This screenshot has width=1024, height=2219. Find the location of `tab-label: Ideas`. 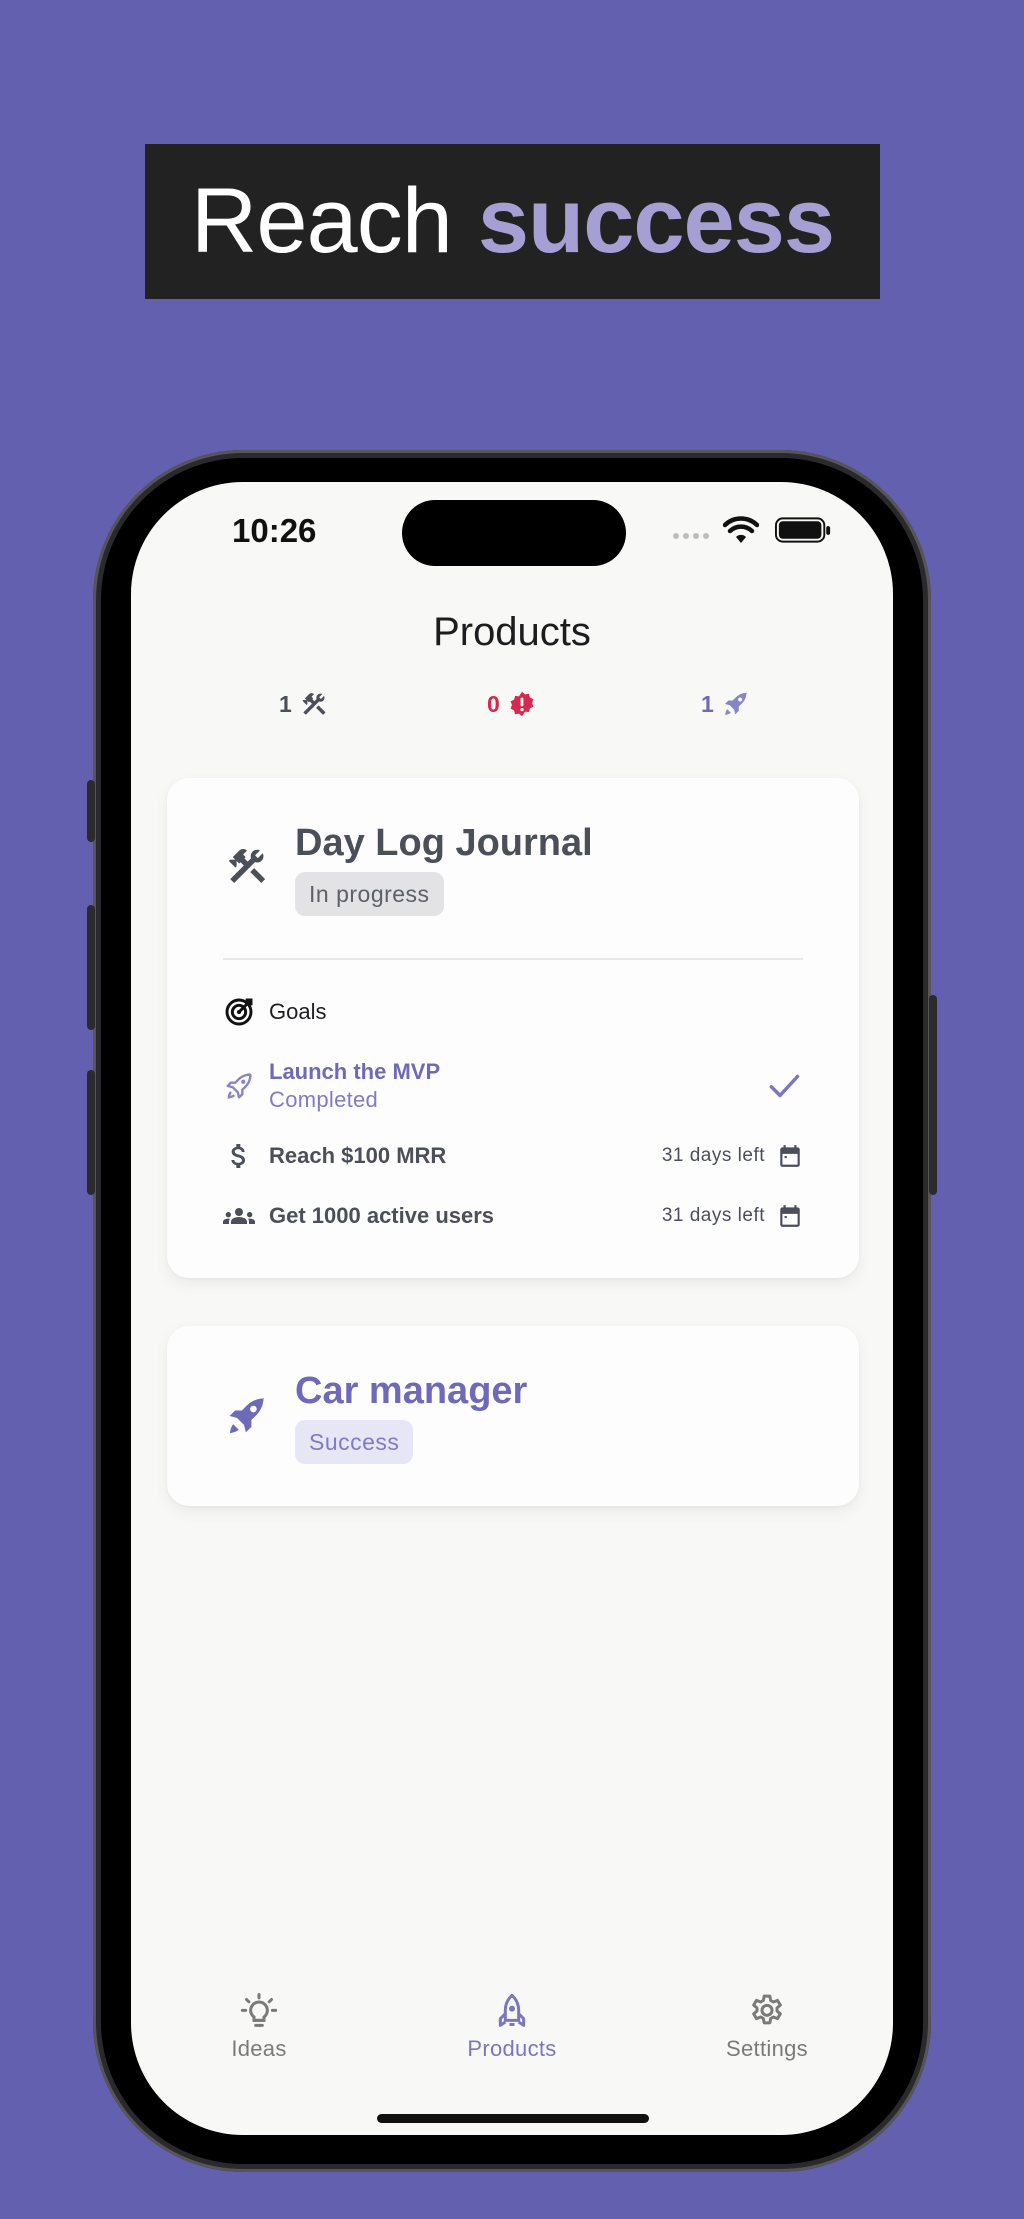

tab-label: Ideas is located at coordinates (259, 2048).